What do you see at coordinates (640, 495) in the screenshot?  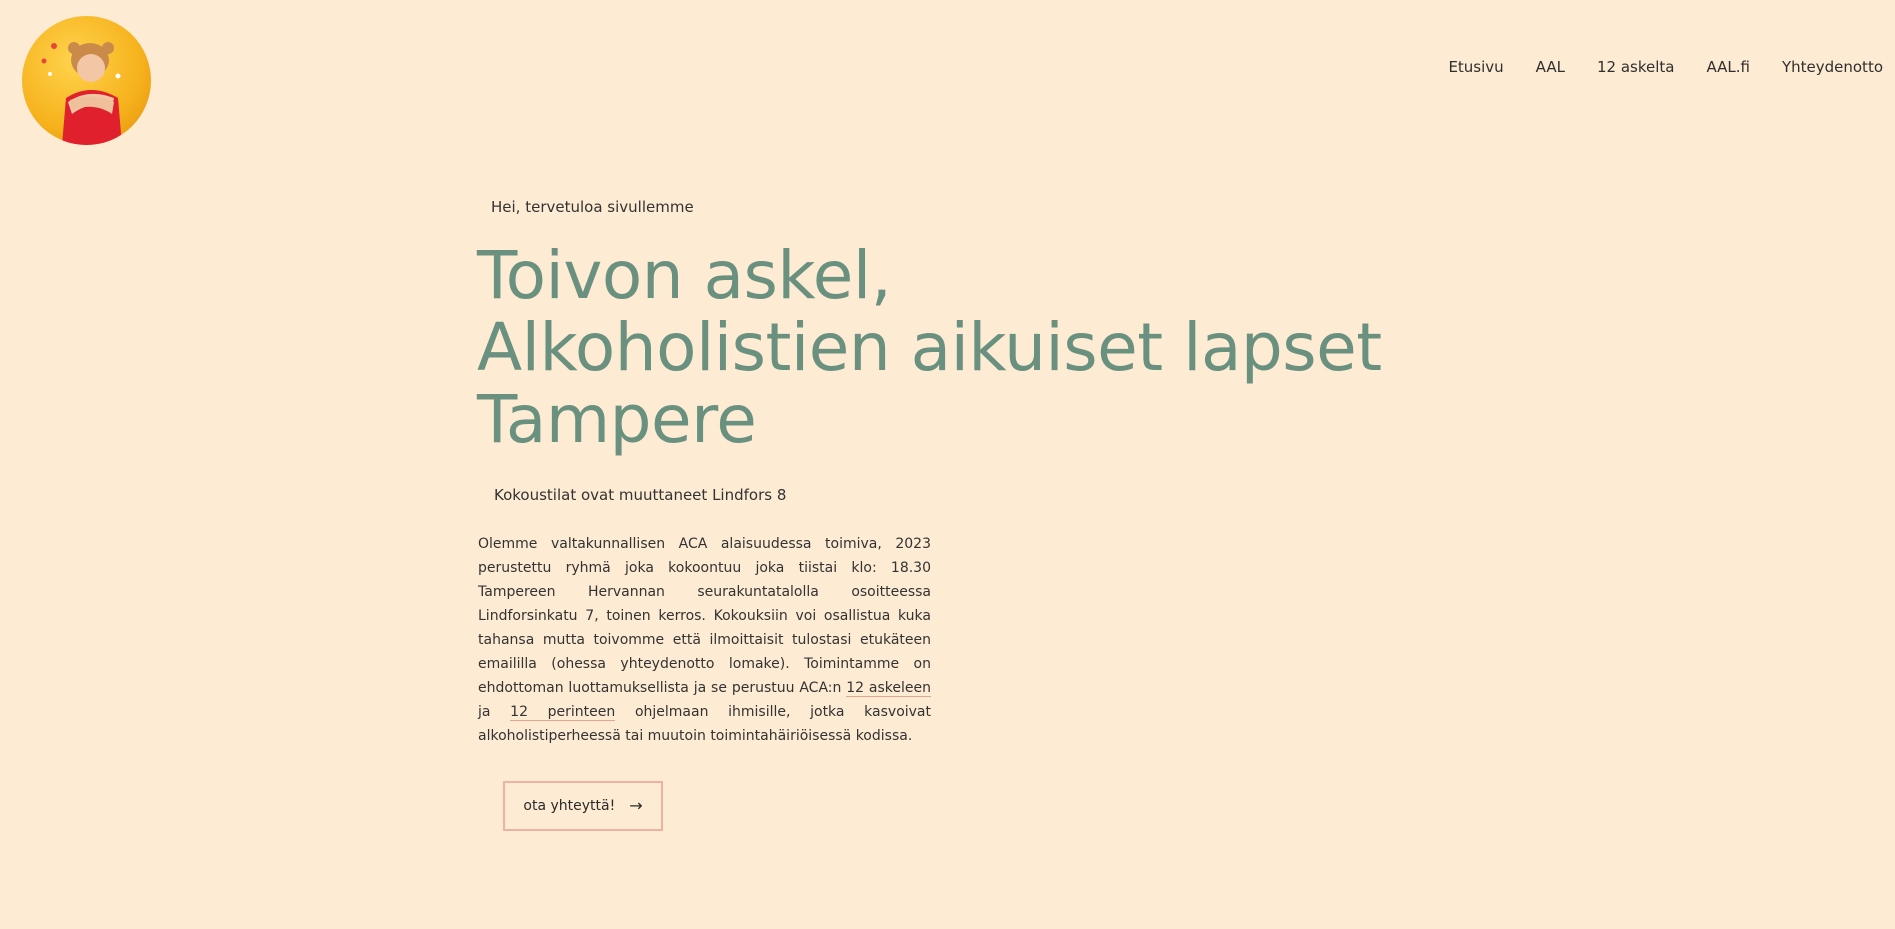 I see `meeting-location-notice: Kokoustilat ovat muuttaneet Lindfors 8` at bounding box center [640, 495].